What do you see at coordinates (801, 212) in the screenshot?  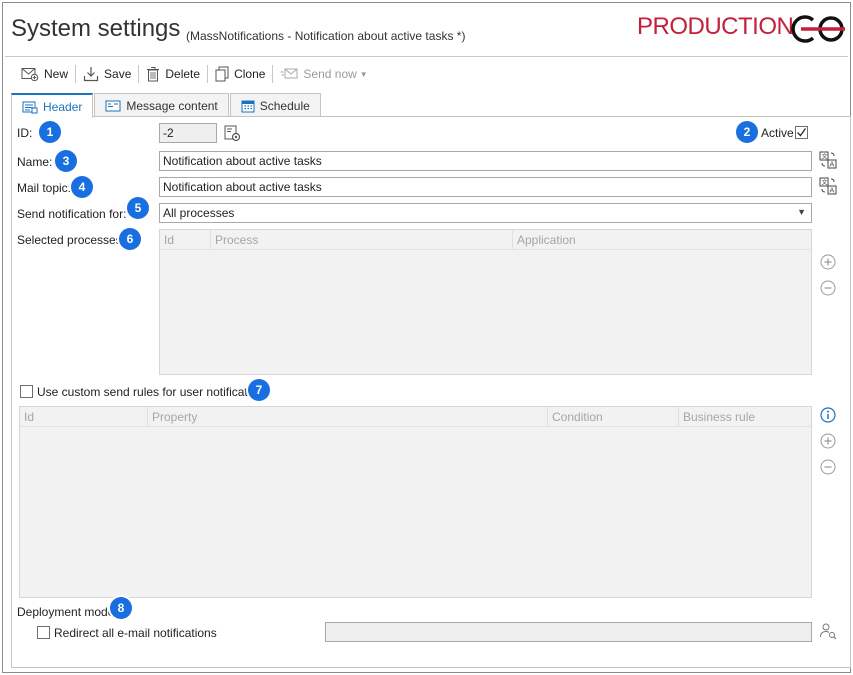 I see `chevron-down-icon: ▼` at bounding box center [801, 212].